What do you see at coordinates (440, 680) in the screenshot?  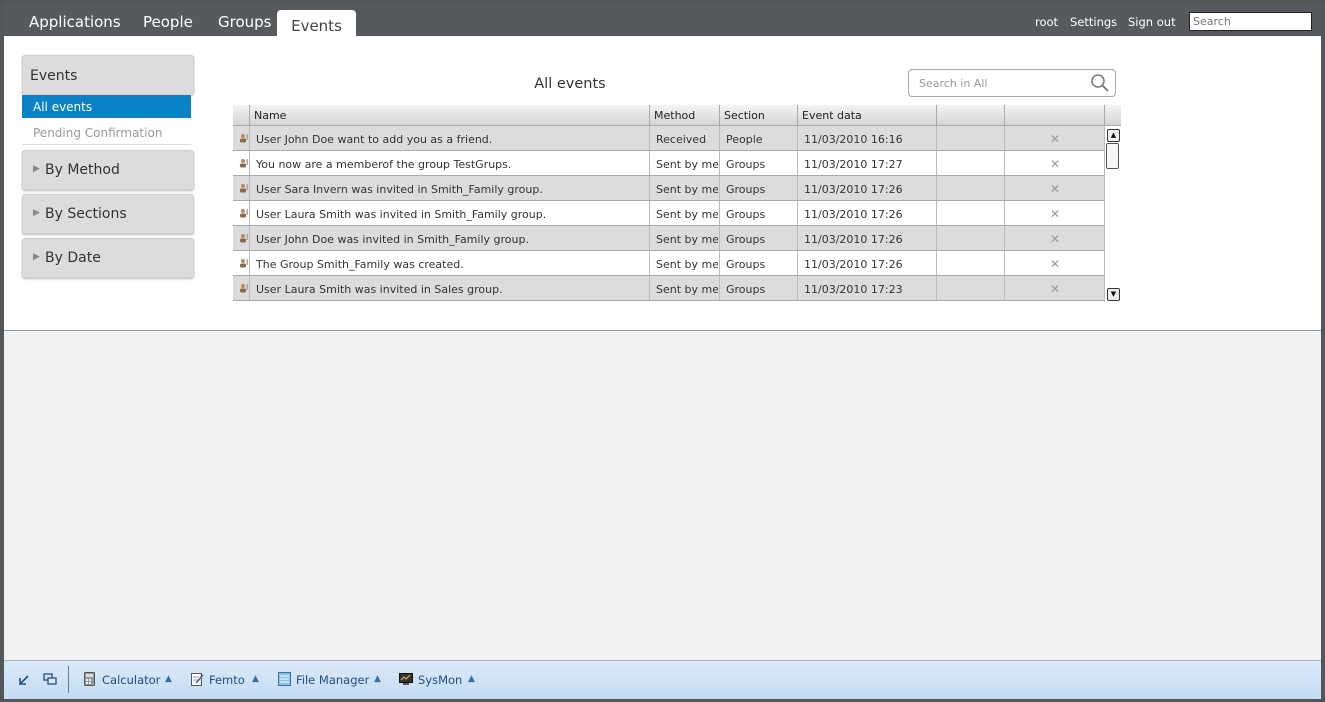 I see `taskbar-app-sysmon: SysMon` at bounding box center [440, 680].